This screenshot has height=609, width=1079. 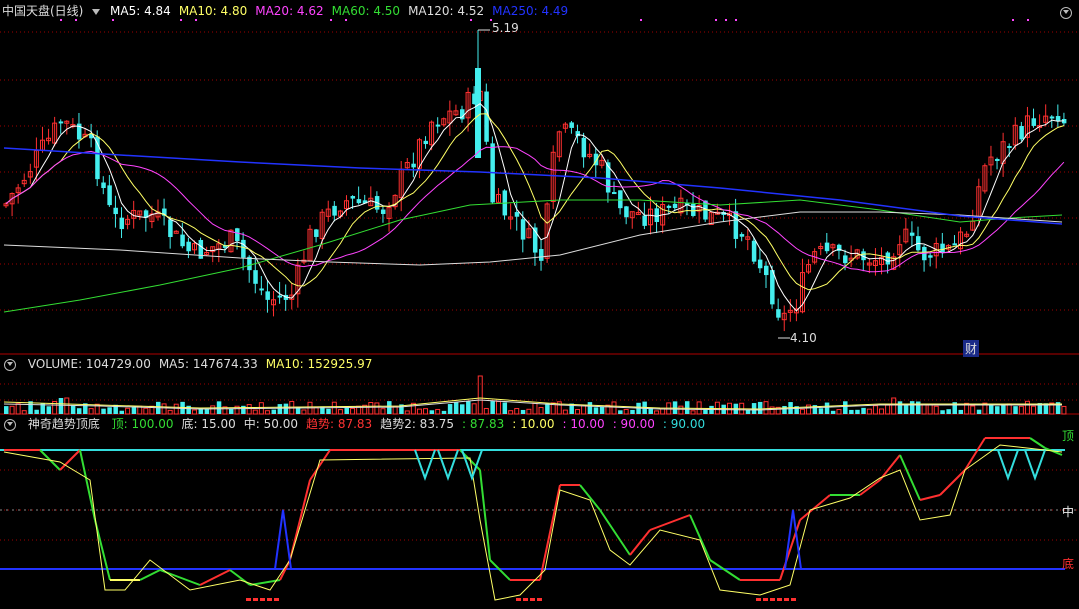 What do you see at coordinates (483, 424) in the screenshot?
I see `indicator-legend-item-5: : 87.83` at bounding box center [483, 424].